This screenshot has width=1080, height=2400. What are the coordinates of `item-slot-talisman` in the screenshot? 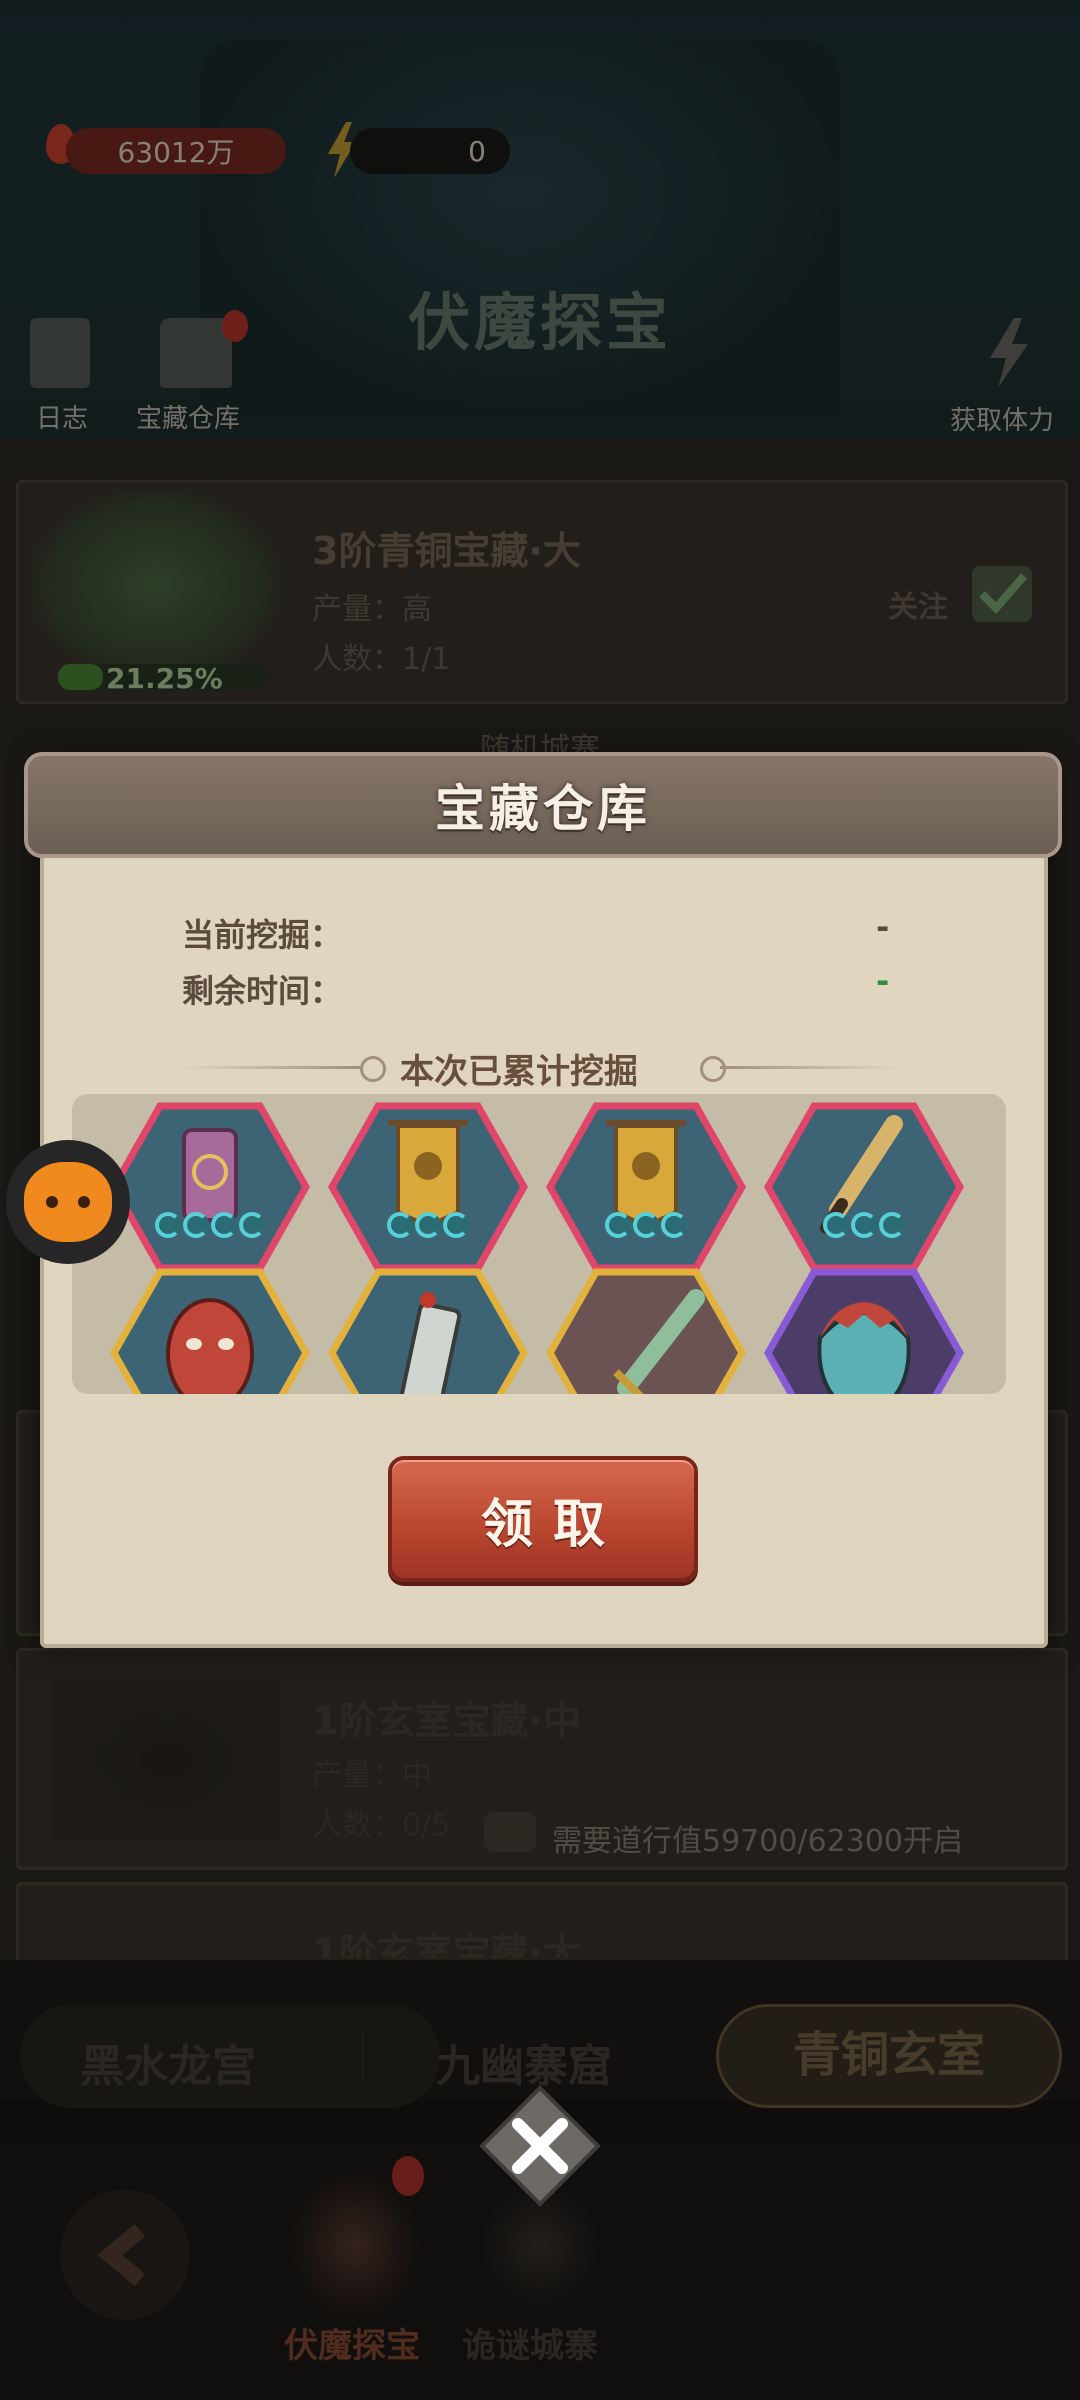 It's located at (428, 1331).